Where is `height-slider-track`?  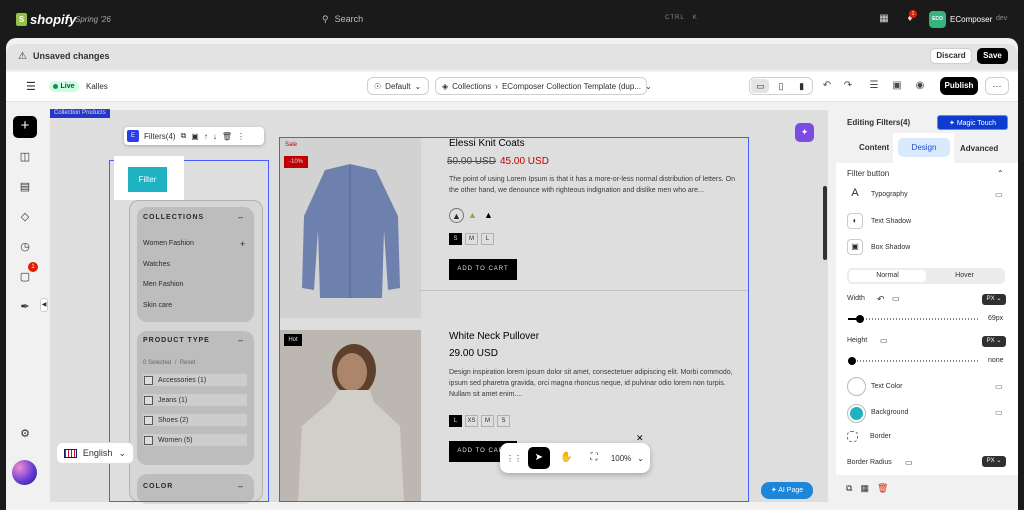 height-slider-track is located at coordinates (913, 361).